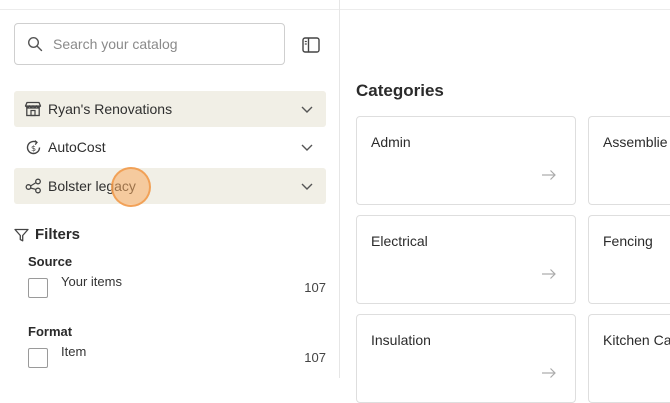 This screenshot has height=403, width=670. What do you see at coordinates (58, 234) in the screenshot?
I see `filters-label: Filters` at bounding box center [58, 234].